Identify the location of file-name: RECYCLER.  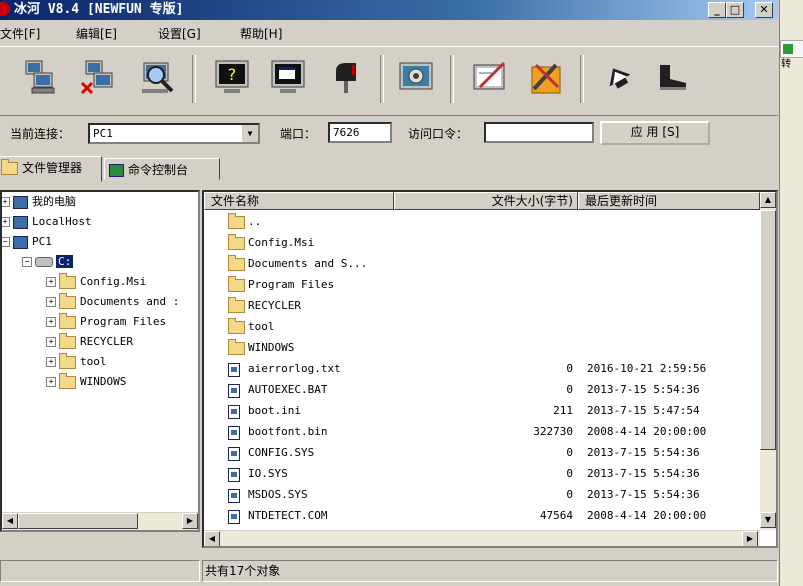
(274, 305).